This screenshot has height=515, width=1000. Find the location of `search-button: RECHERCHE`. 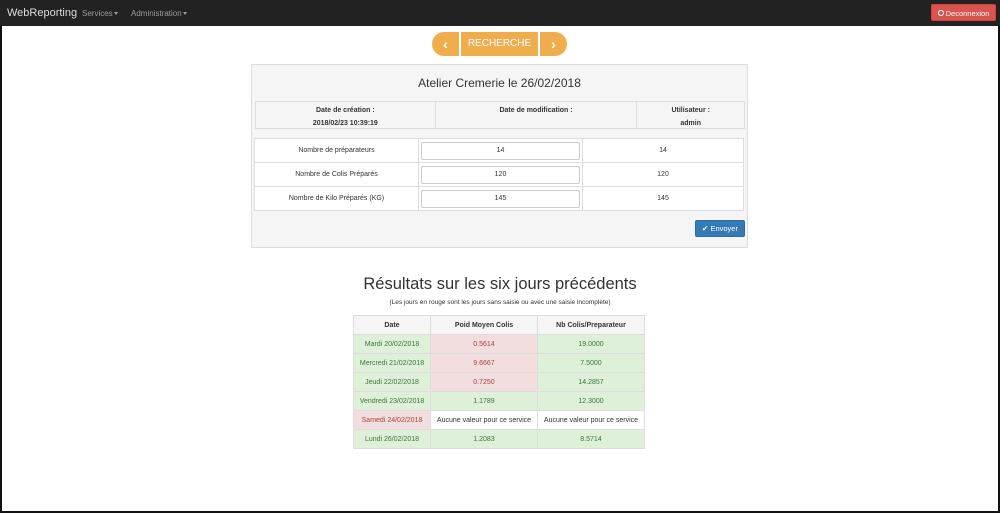

search-button: RECHERCHE is located at coordinates (499, 44).